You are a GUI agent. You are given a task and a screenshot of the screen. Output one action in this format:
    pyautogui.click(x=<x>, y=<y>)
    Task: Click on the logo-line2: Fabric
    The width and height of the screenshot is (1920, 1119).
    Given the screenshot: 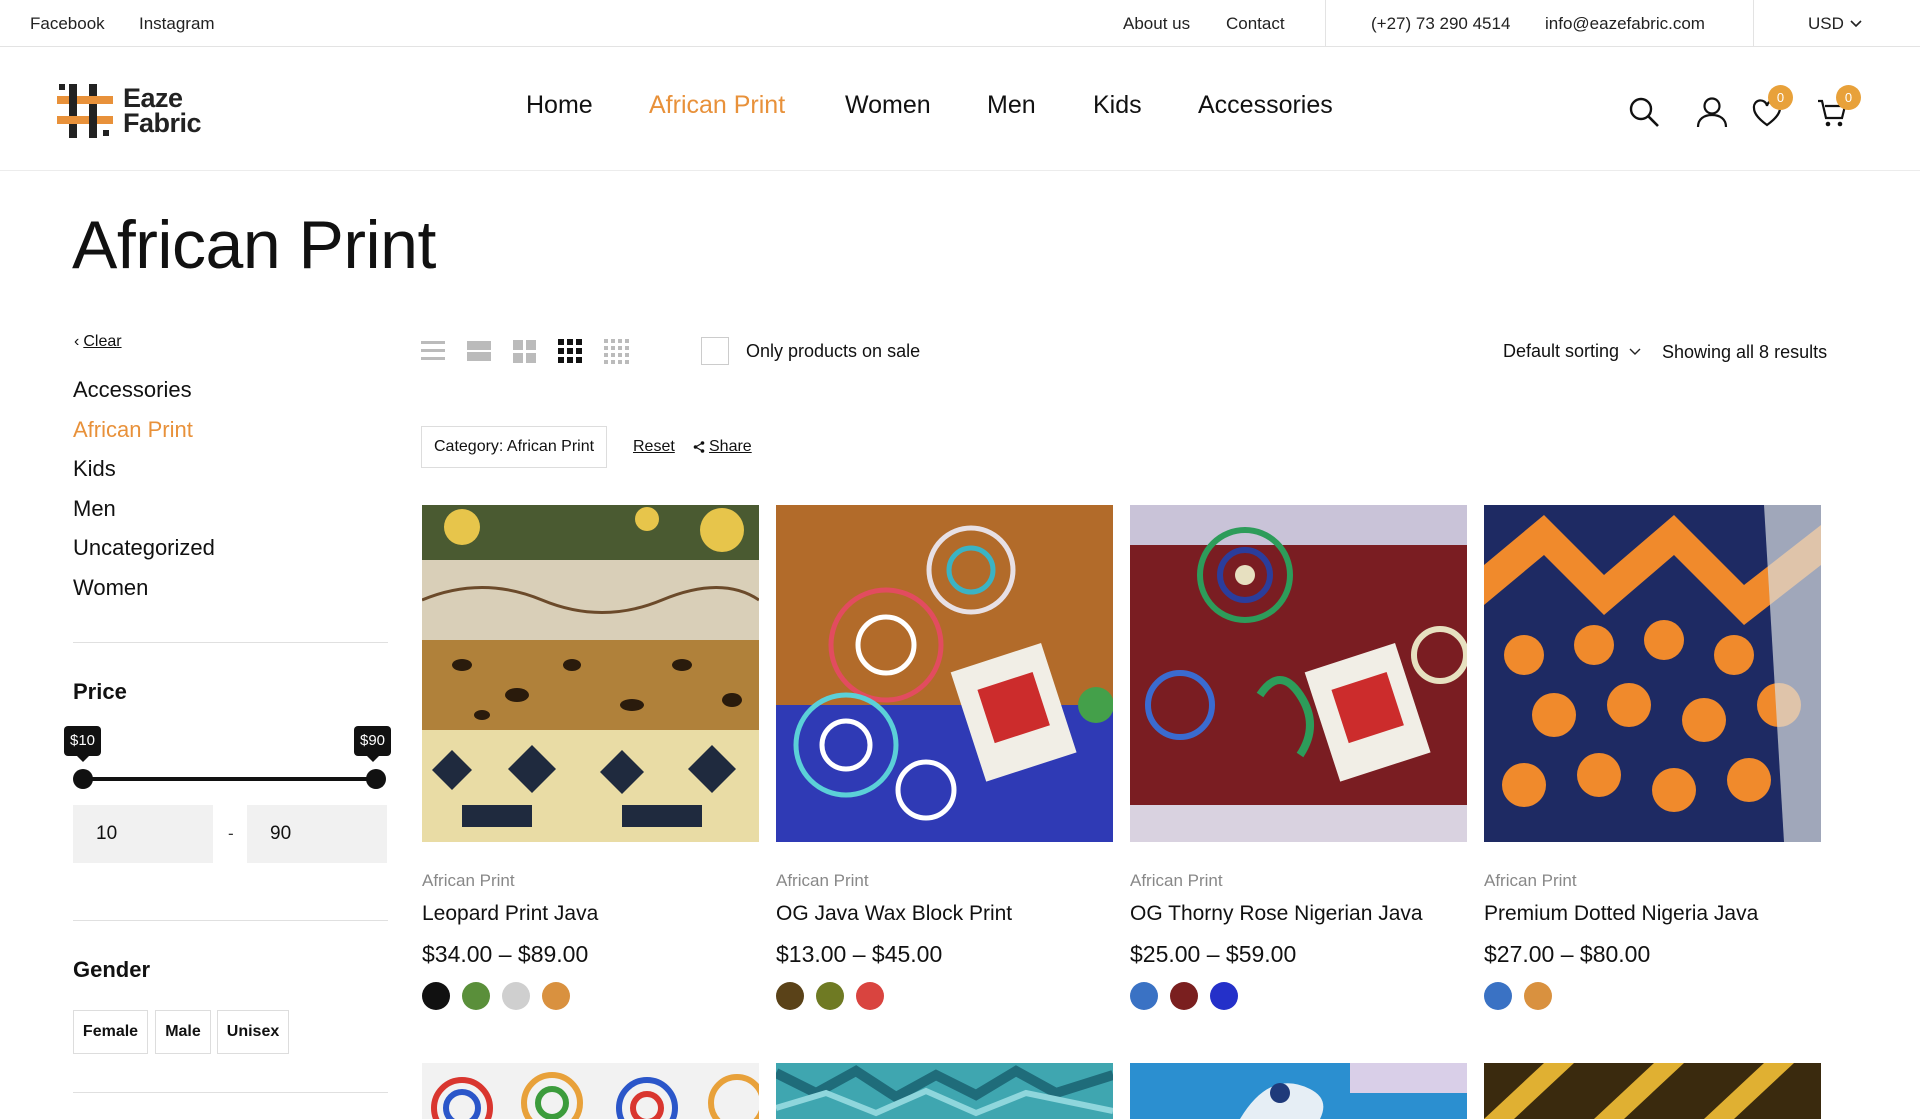 What is the action you would take?
    pyautogui.click(x=162, y=123)
    